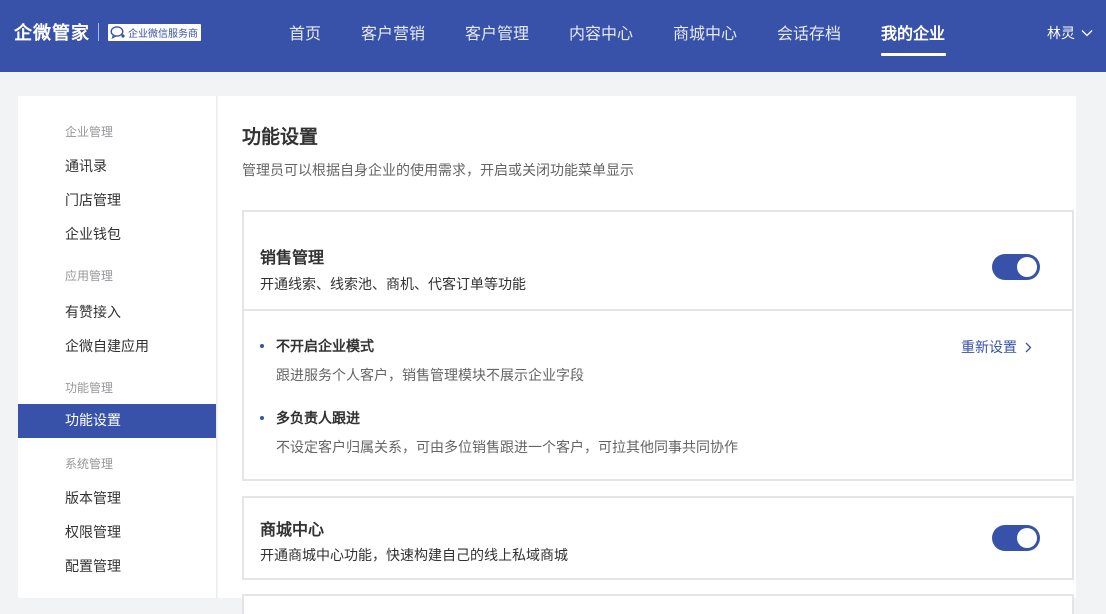  Describe the element at coordinates (393, 34) in the screenshot. I see `nav-customer-marketing: 客户营销` at that location.